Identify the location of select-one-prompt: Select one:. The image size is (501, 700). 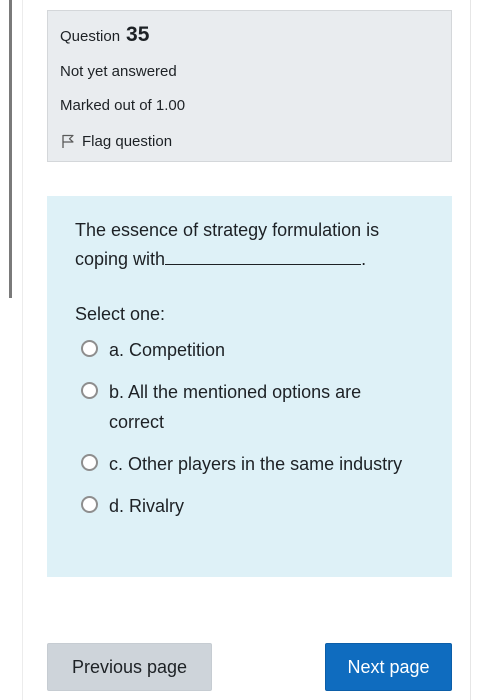
(120, 314).